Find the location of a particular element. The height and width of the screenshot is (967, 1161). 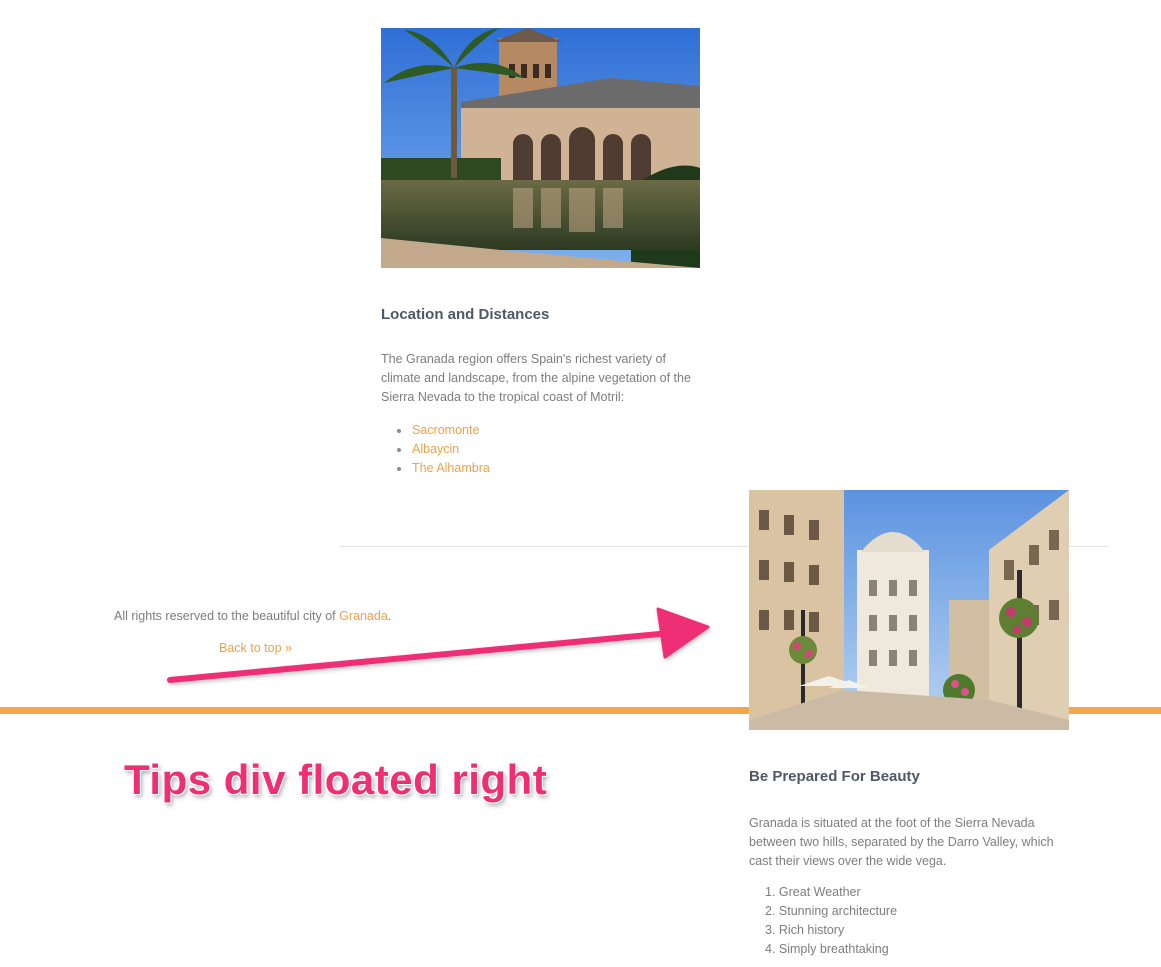

alhambra-link: The Alhambra is located at coordinates (451, 468).